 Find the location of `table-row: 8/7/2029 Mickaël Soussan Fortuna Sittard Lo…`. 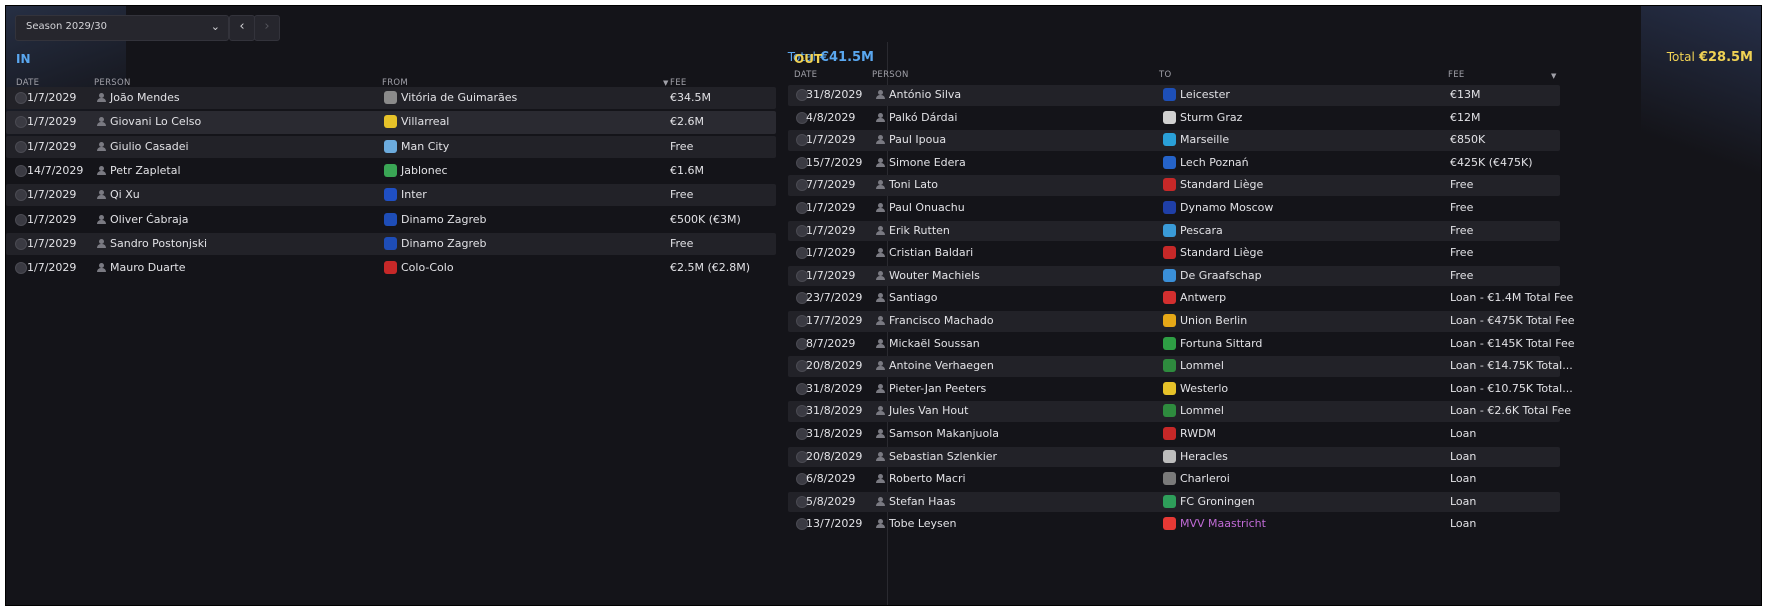

table-row: 8/7/2029 Mickaël Soussan Fortuna Sittard Lo… is located at coordinates (1181, 344).